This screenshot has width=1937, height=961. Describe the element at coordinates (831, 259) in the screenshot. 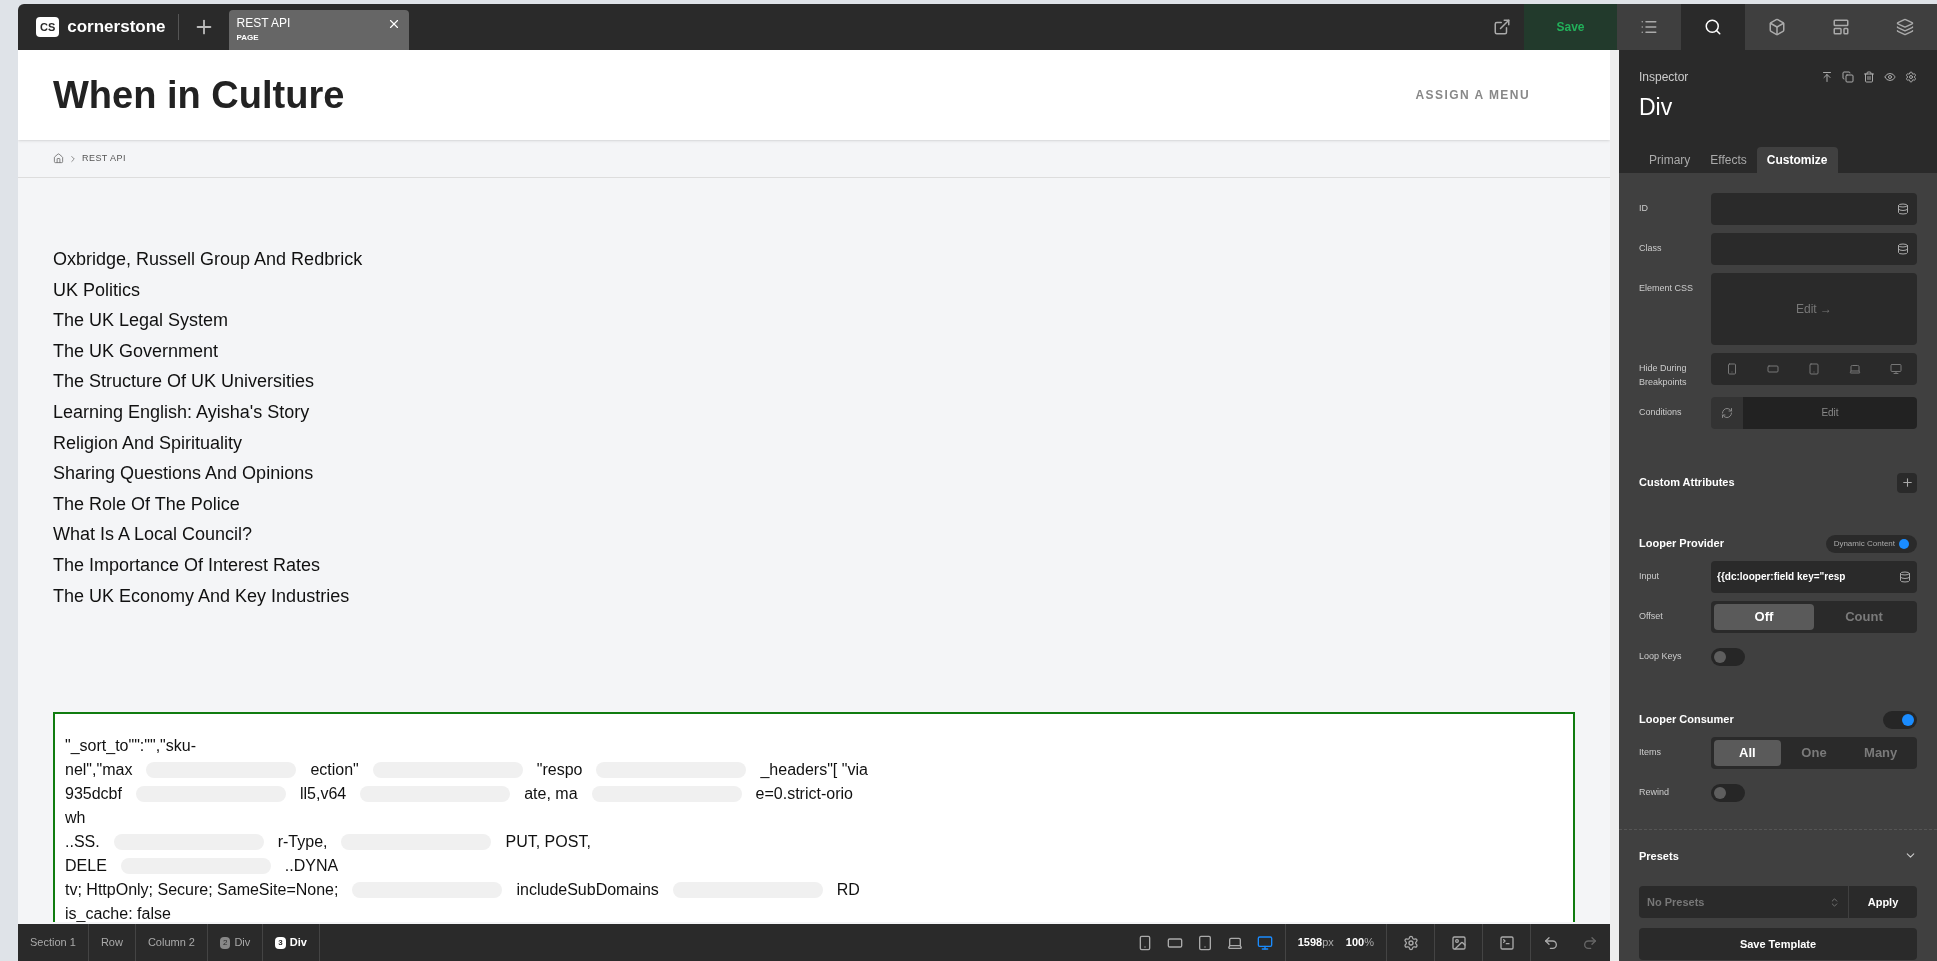

I see `topic-link: Oxbridge, Russell Group And Redbrick` at that location.